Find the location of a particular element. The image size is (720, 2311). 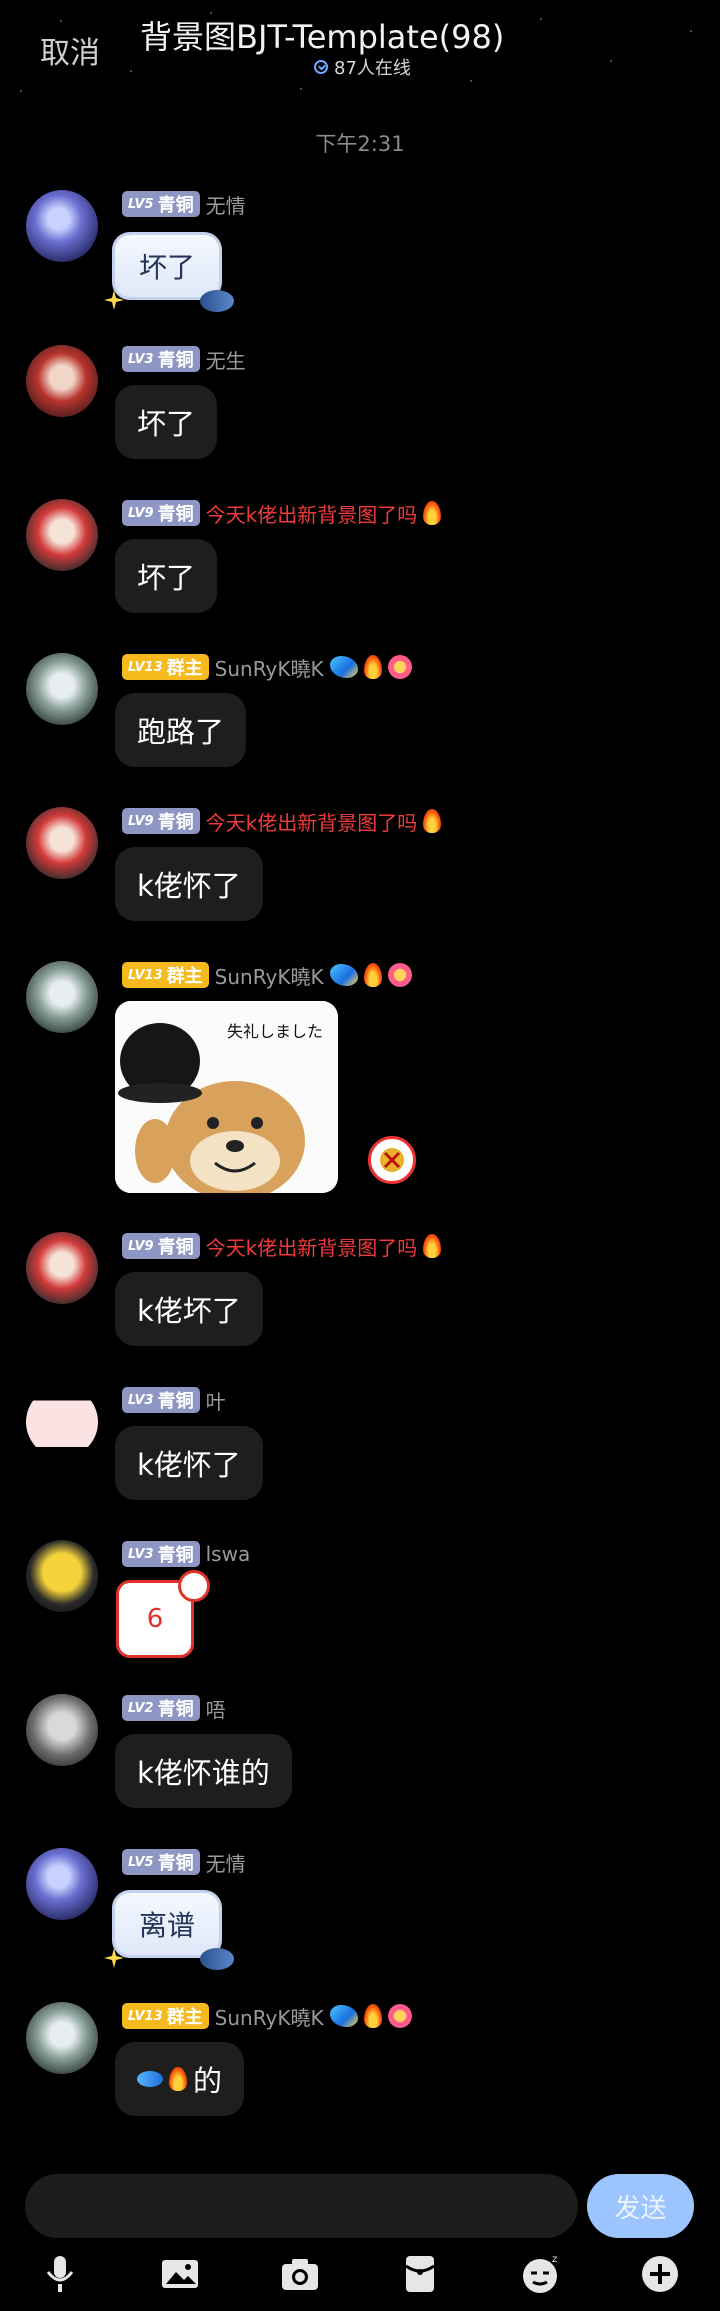

plus-icon is located at coordinates (660, 2274).